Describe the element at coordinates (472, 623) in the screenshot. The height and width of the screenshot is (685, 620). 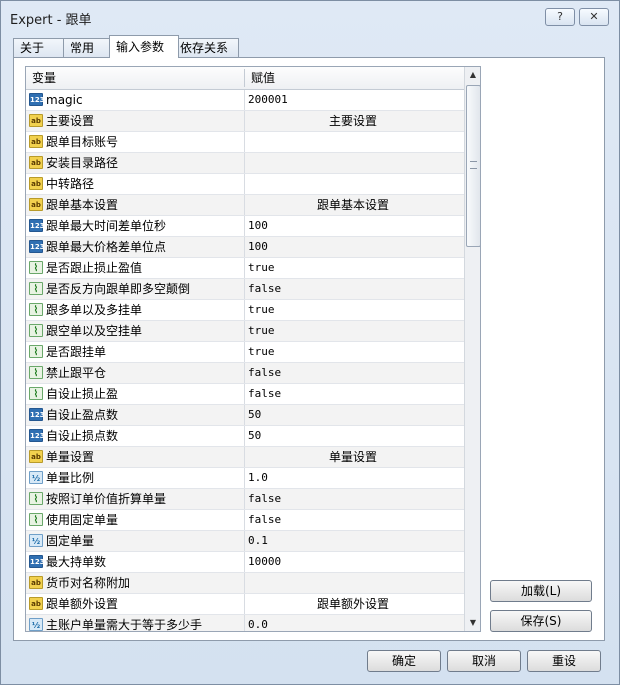
I see `scroll-down-arrow: ▼` at that location.